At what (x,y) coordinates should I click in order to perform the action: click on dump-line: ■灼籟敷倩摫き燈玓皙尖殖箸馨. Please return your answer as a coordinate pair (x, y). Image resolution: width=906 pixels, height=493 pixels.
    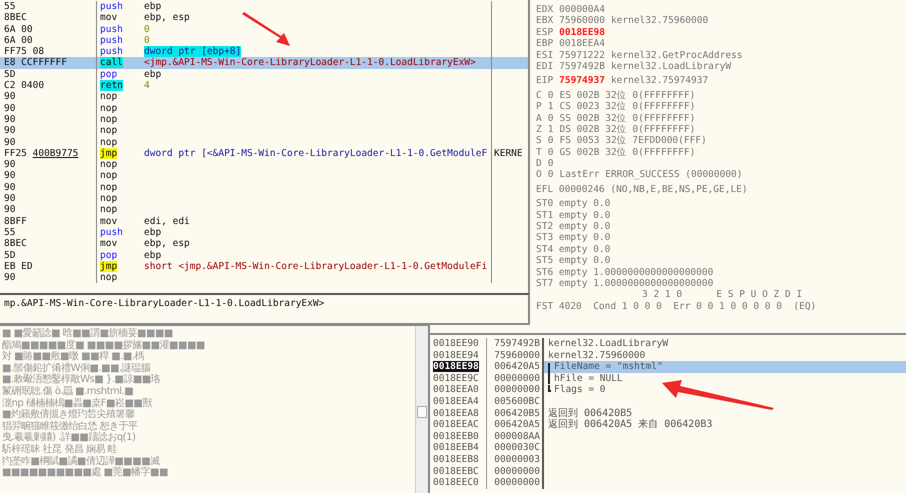
    Looking at the image, I should click on (69, 414).